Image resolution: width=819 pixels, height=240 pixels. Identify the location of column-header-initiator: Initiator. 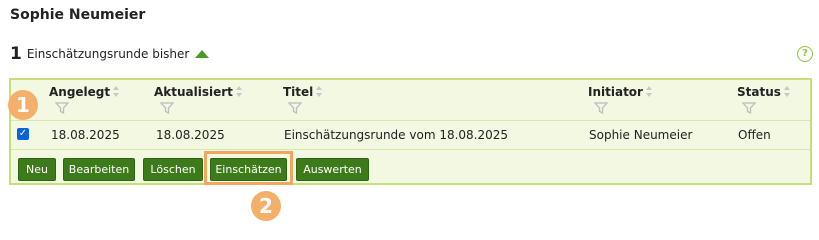
(620, 92).